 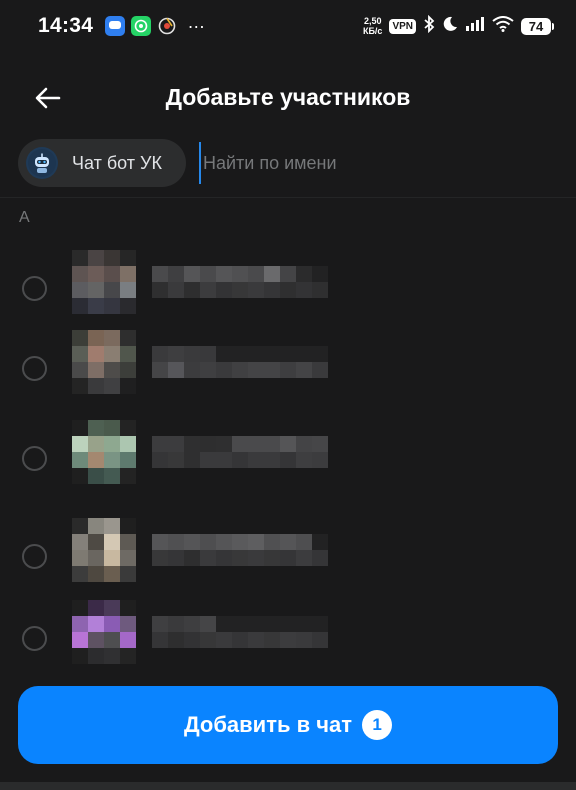 What do you see at coordinates (42, 163) in the screenshot?
I see `robot-avatar-icon` at bounding box center [42, 163].